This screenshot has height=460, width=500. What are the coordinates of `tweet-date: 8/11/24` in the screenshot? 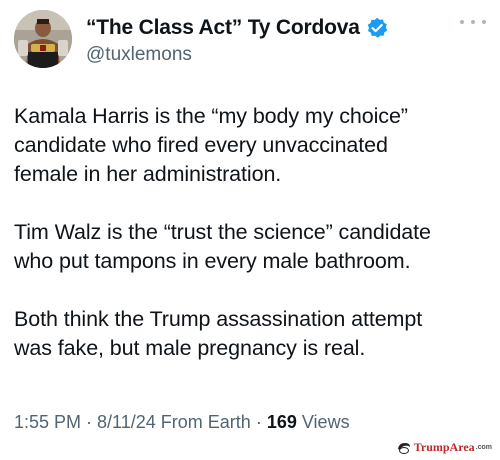 It's located at (126, 422).